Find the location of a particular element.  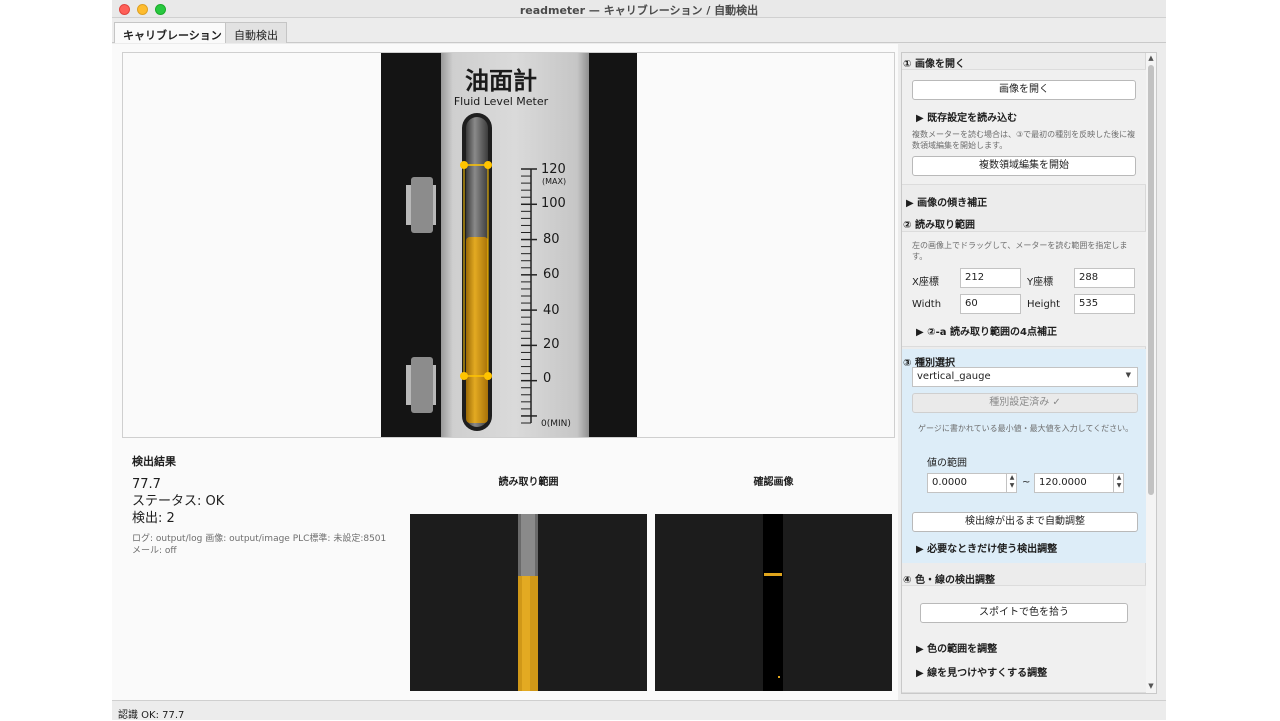

chevron-down-icon: ▼ is located at coordinates (1128, 375).